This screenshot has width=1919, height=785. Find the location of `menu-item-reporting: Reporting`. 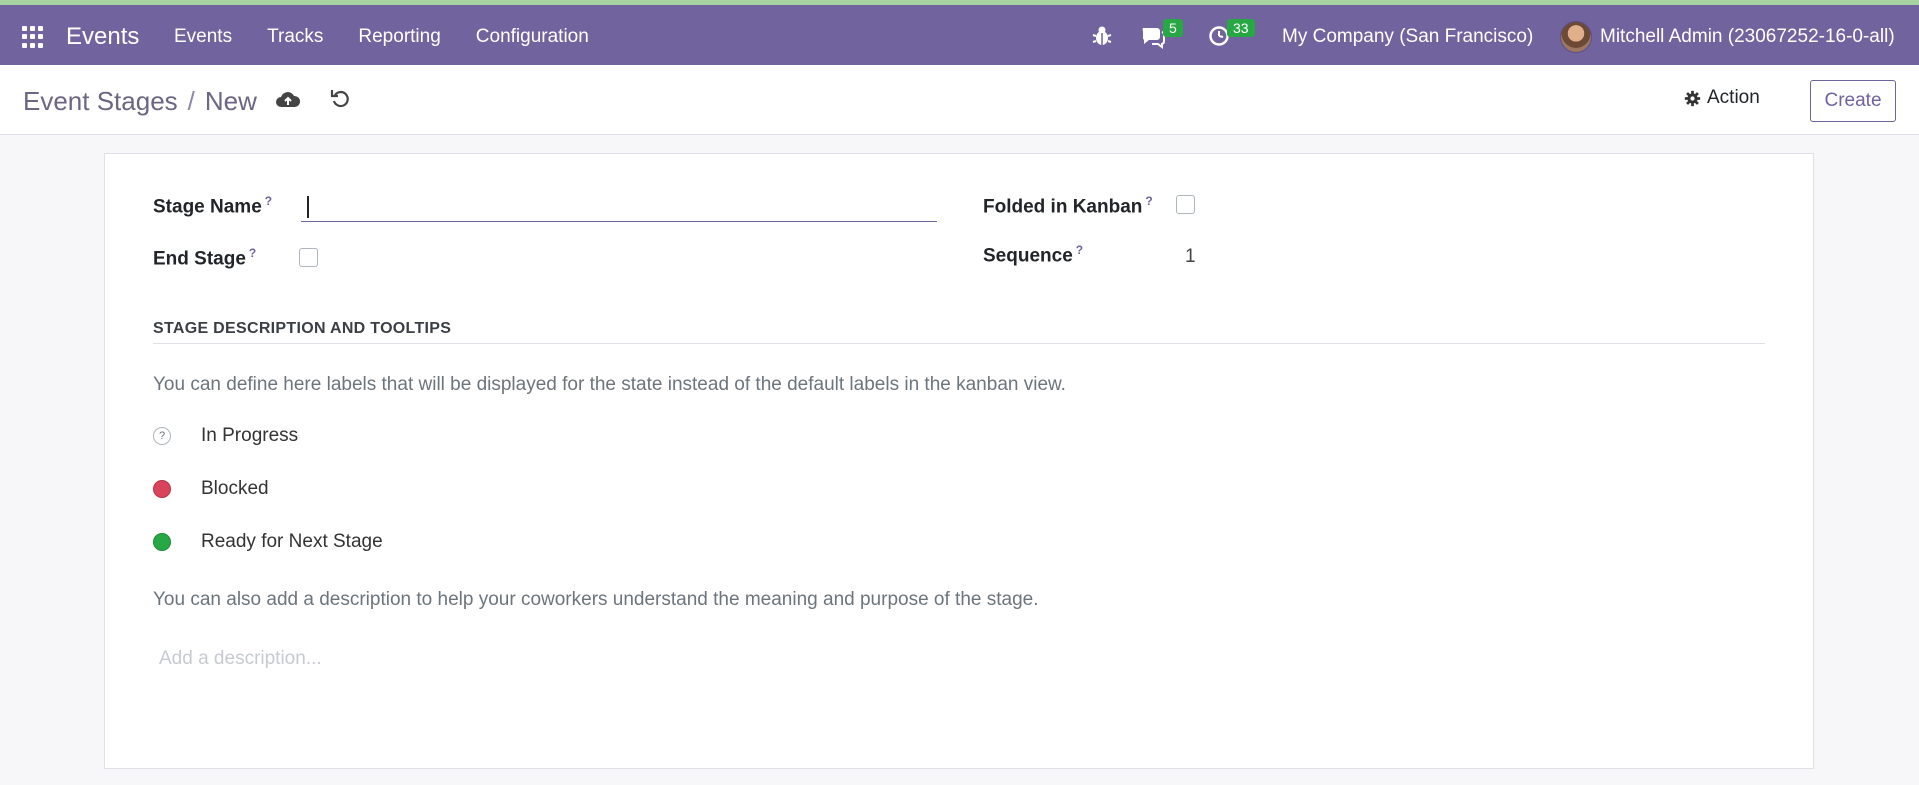

menu-item-reporting: Reporting is located at coordinates (399, 37).